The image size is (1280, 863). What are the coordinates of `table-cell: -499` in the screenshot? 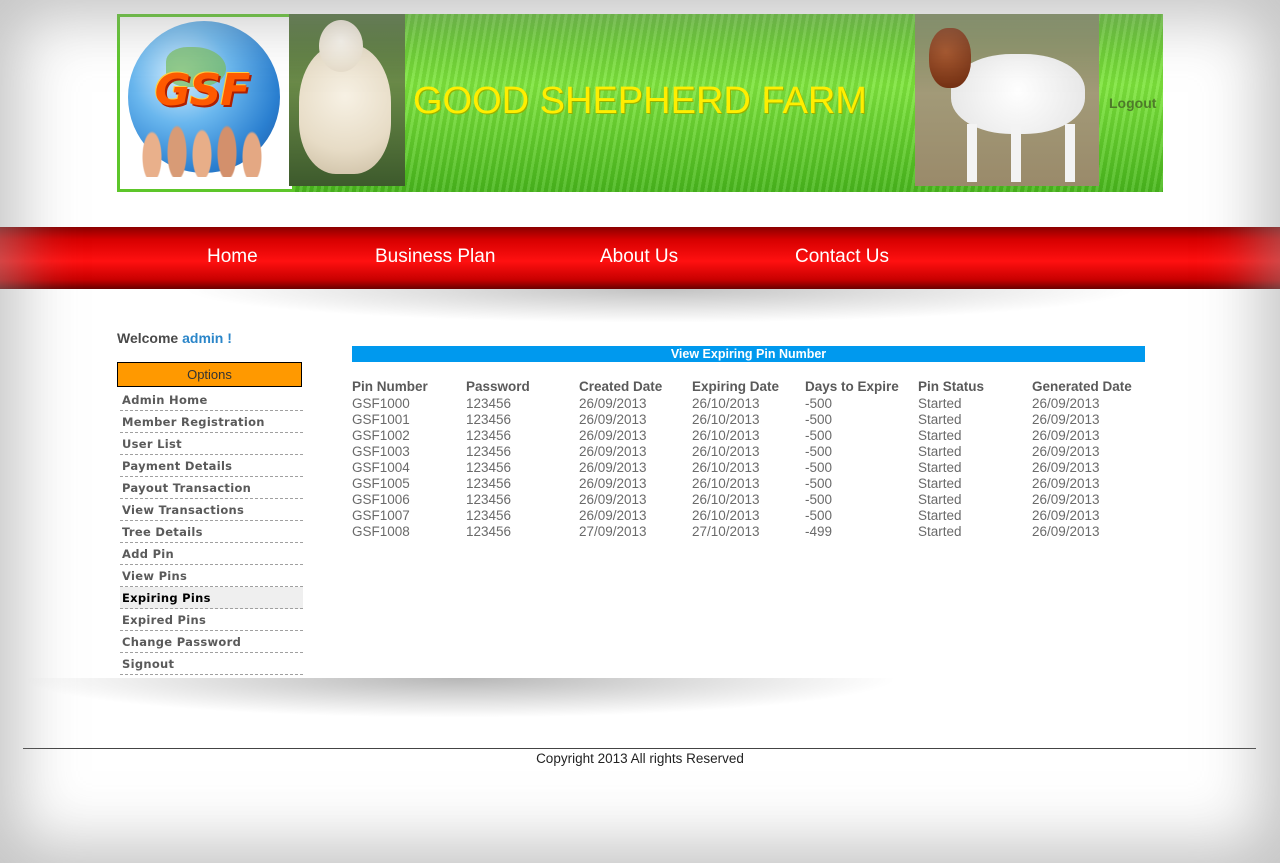 It's located at (819, 531).